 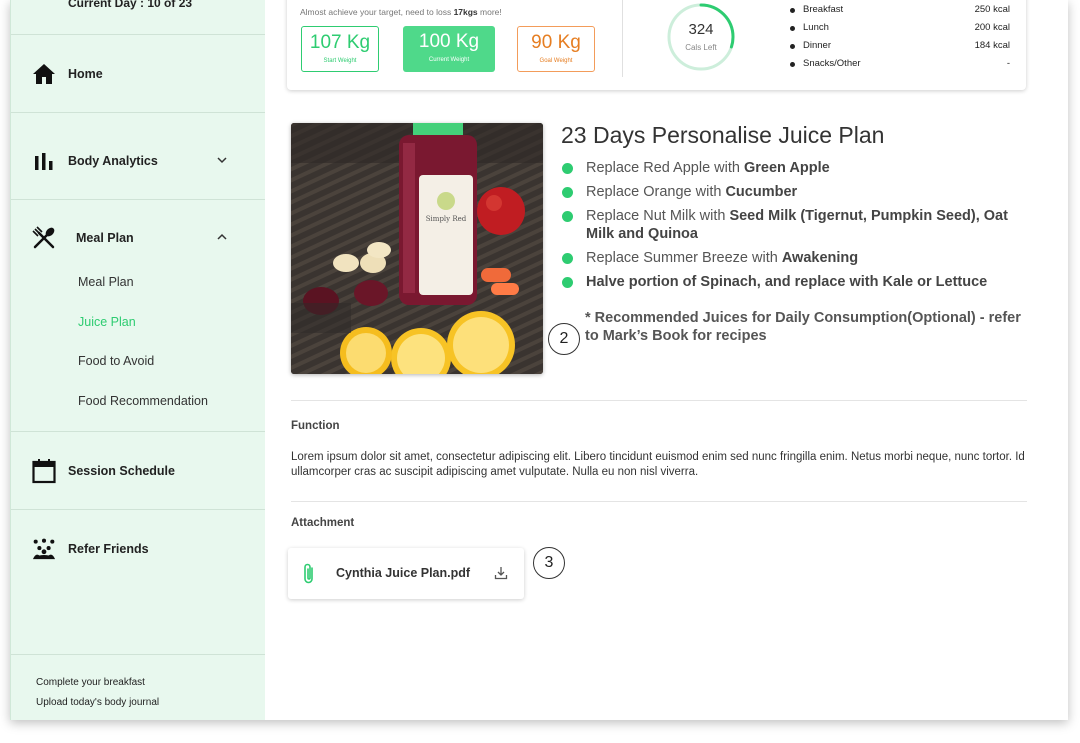 What do you see at coordinates (556, 42) in the screenshot?
I see `goal-weight-value: 90 Kg` at bounding box center [556, 42].